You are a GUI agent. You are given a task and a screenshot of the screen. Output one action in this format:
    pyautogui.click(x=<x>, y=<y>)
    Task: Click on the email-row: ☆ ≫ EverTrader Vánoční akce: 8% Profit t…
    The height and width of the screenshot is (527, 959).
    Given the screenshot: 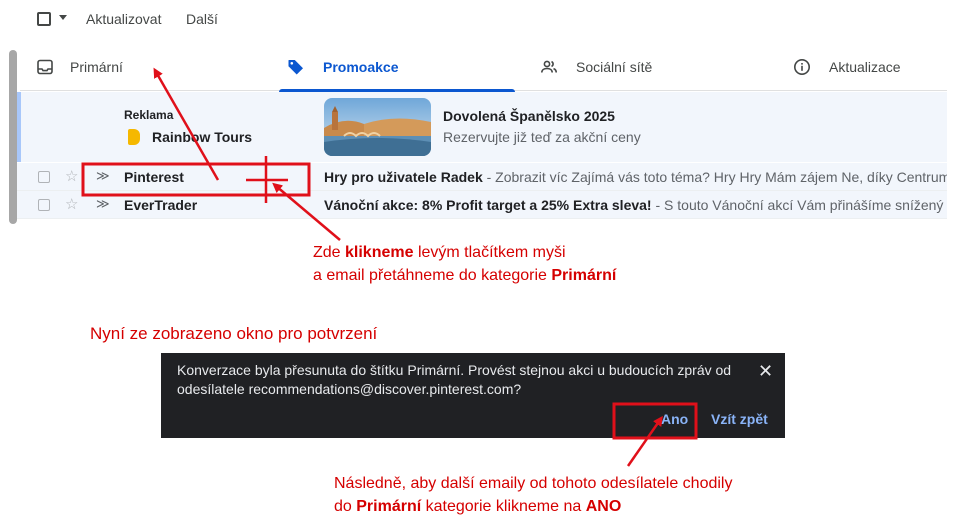 What is the action you would take?
    pyautogui.click(x=482, y=205)
    